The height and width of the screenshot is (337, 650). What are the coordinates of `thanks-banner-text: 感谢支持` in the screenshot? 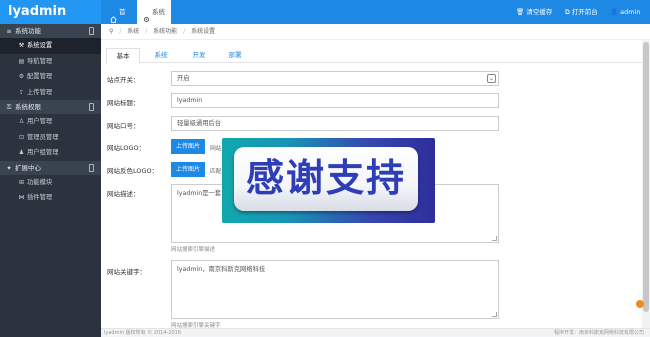 It's located at (325, 178).